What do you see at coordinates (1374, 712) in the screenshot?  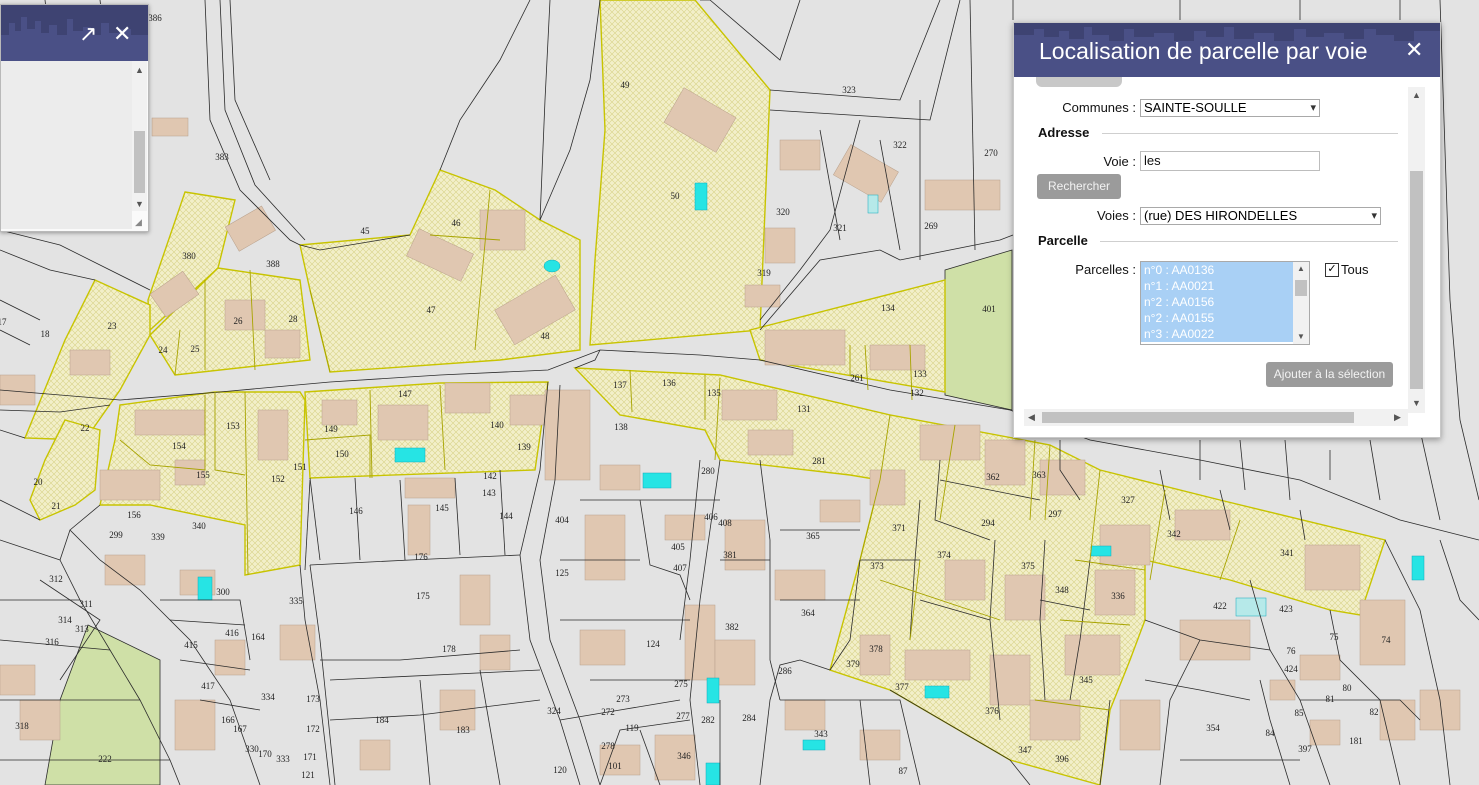 I see `parcel-number-label: 82` at bounding box center [1374, 712].